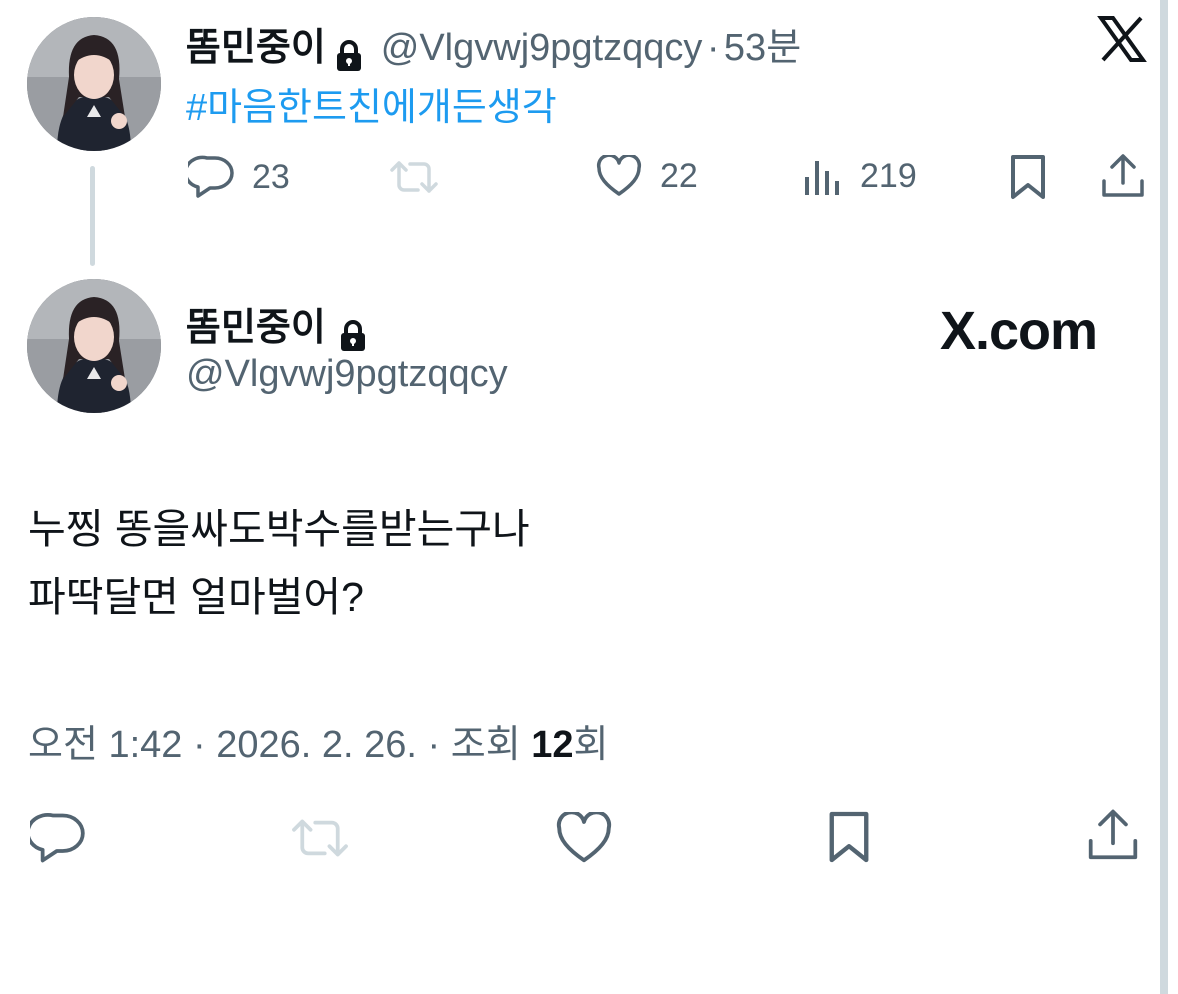 The image size is (1178, 994). I want to click on views-button: 219, so click(859, 176).